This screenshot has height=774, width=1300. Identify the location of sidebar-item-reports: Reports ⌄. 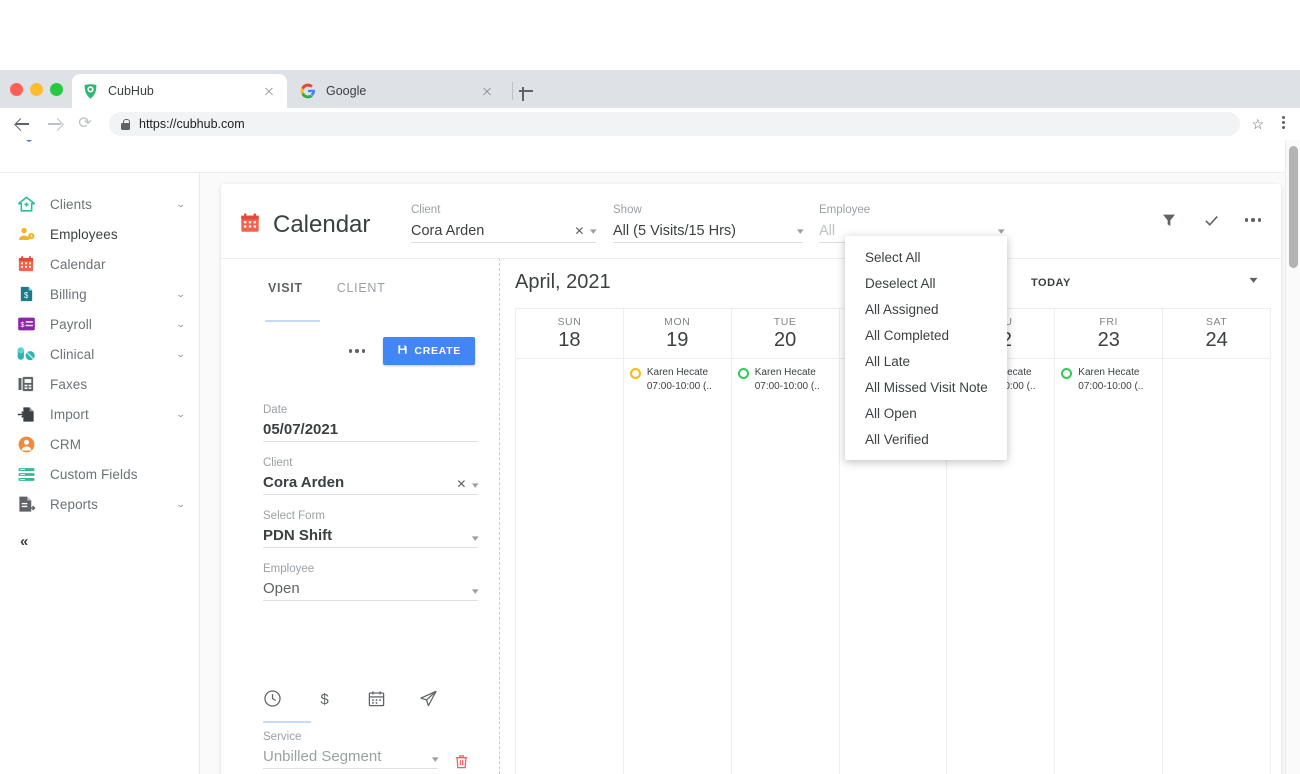
(99, 504).